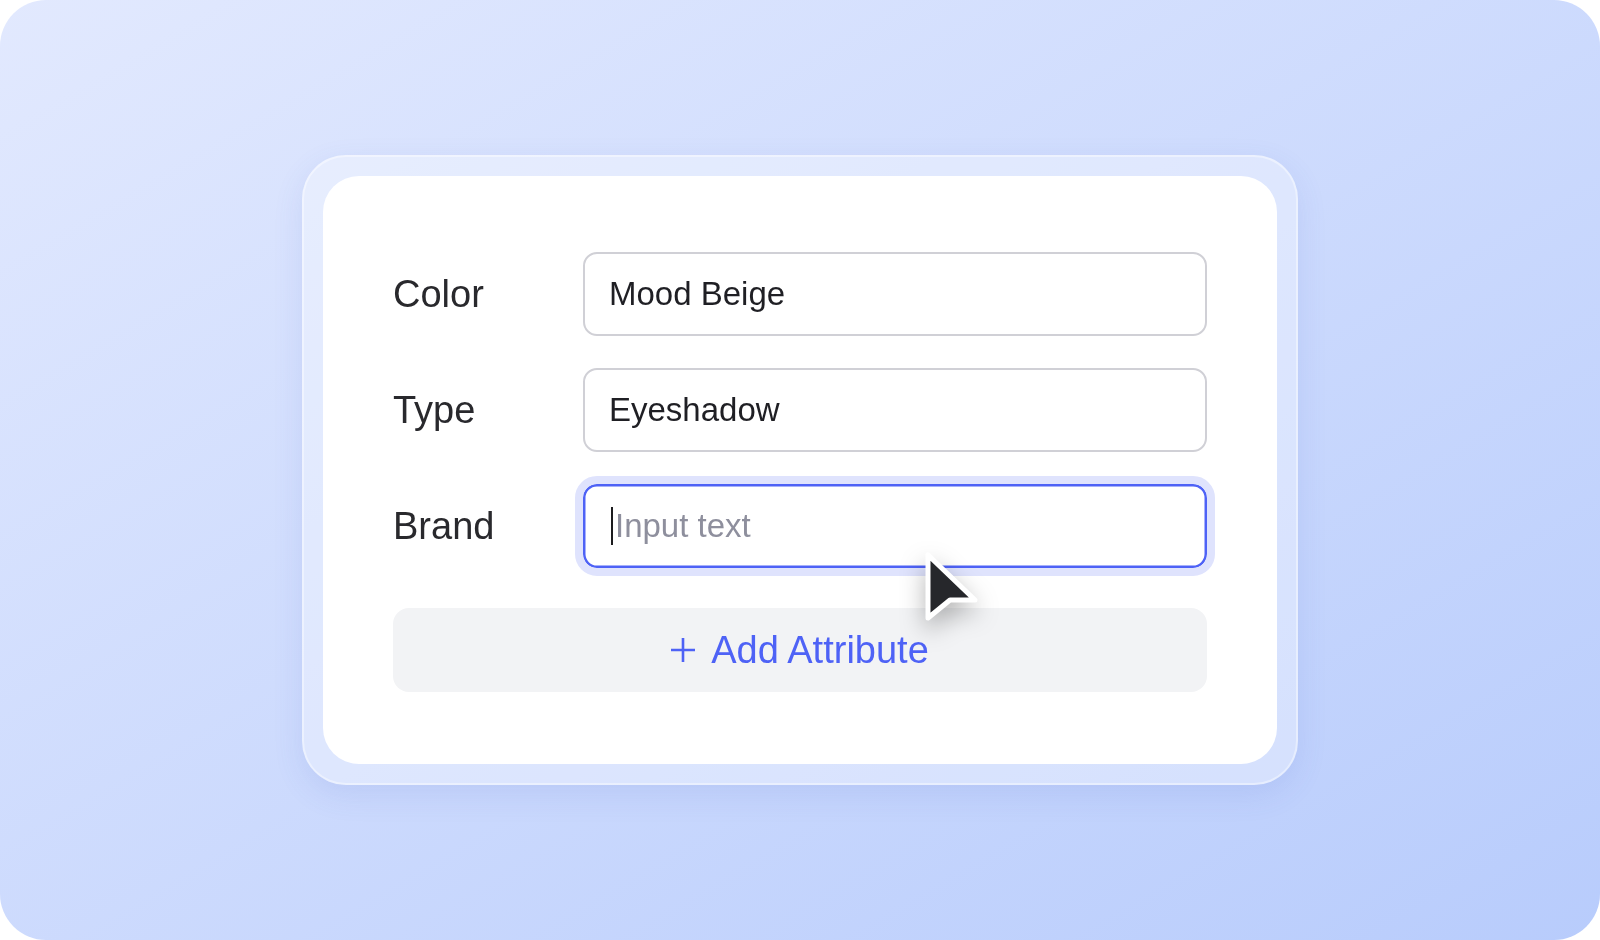 The width and height of the screenshot is (1600, 940). What do you see at coordinates (895, 410) in the screenshot?
I see `text-field: Eyeshadow` at bounding box center [895, 410].